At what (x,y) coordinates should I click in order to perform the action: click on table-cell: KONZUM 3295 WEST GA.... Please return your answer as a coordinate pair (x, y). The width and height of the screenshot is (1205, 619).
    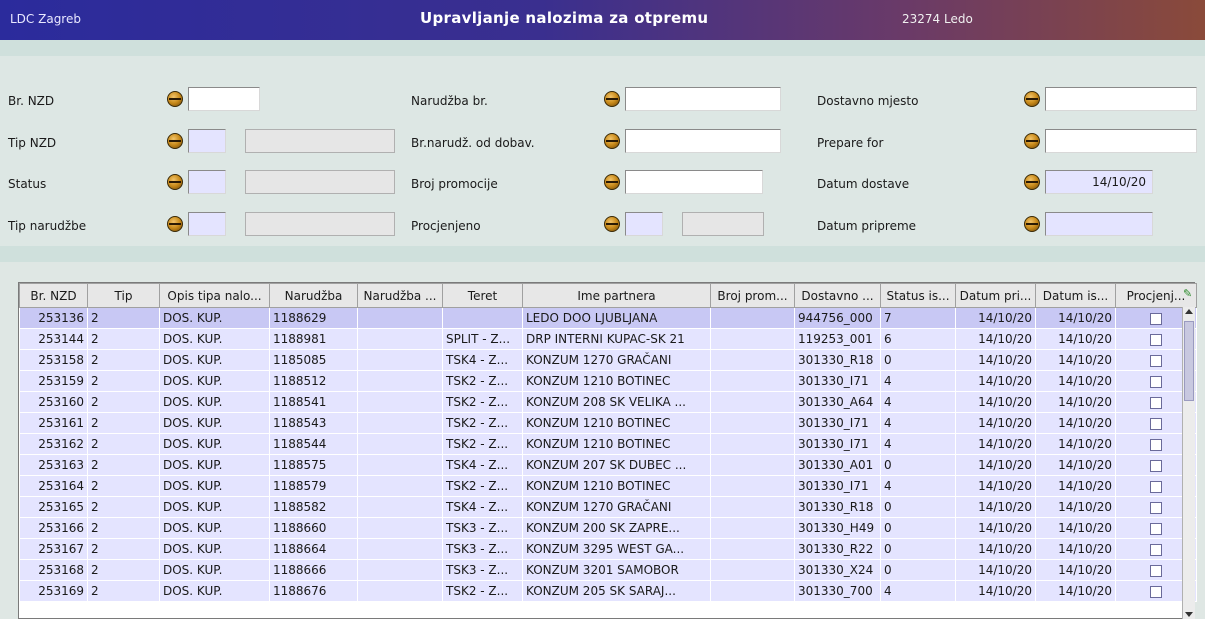
    Looking at the image, I should click on (616, 549).